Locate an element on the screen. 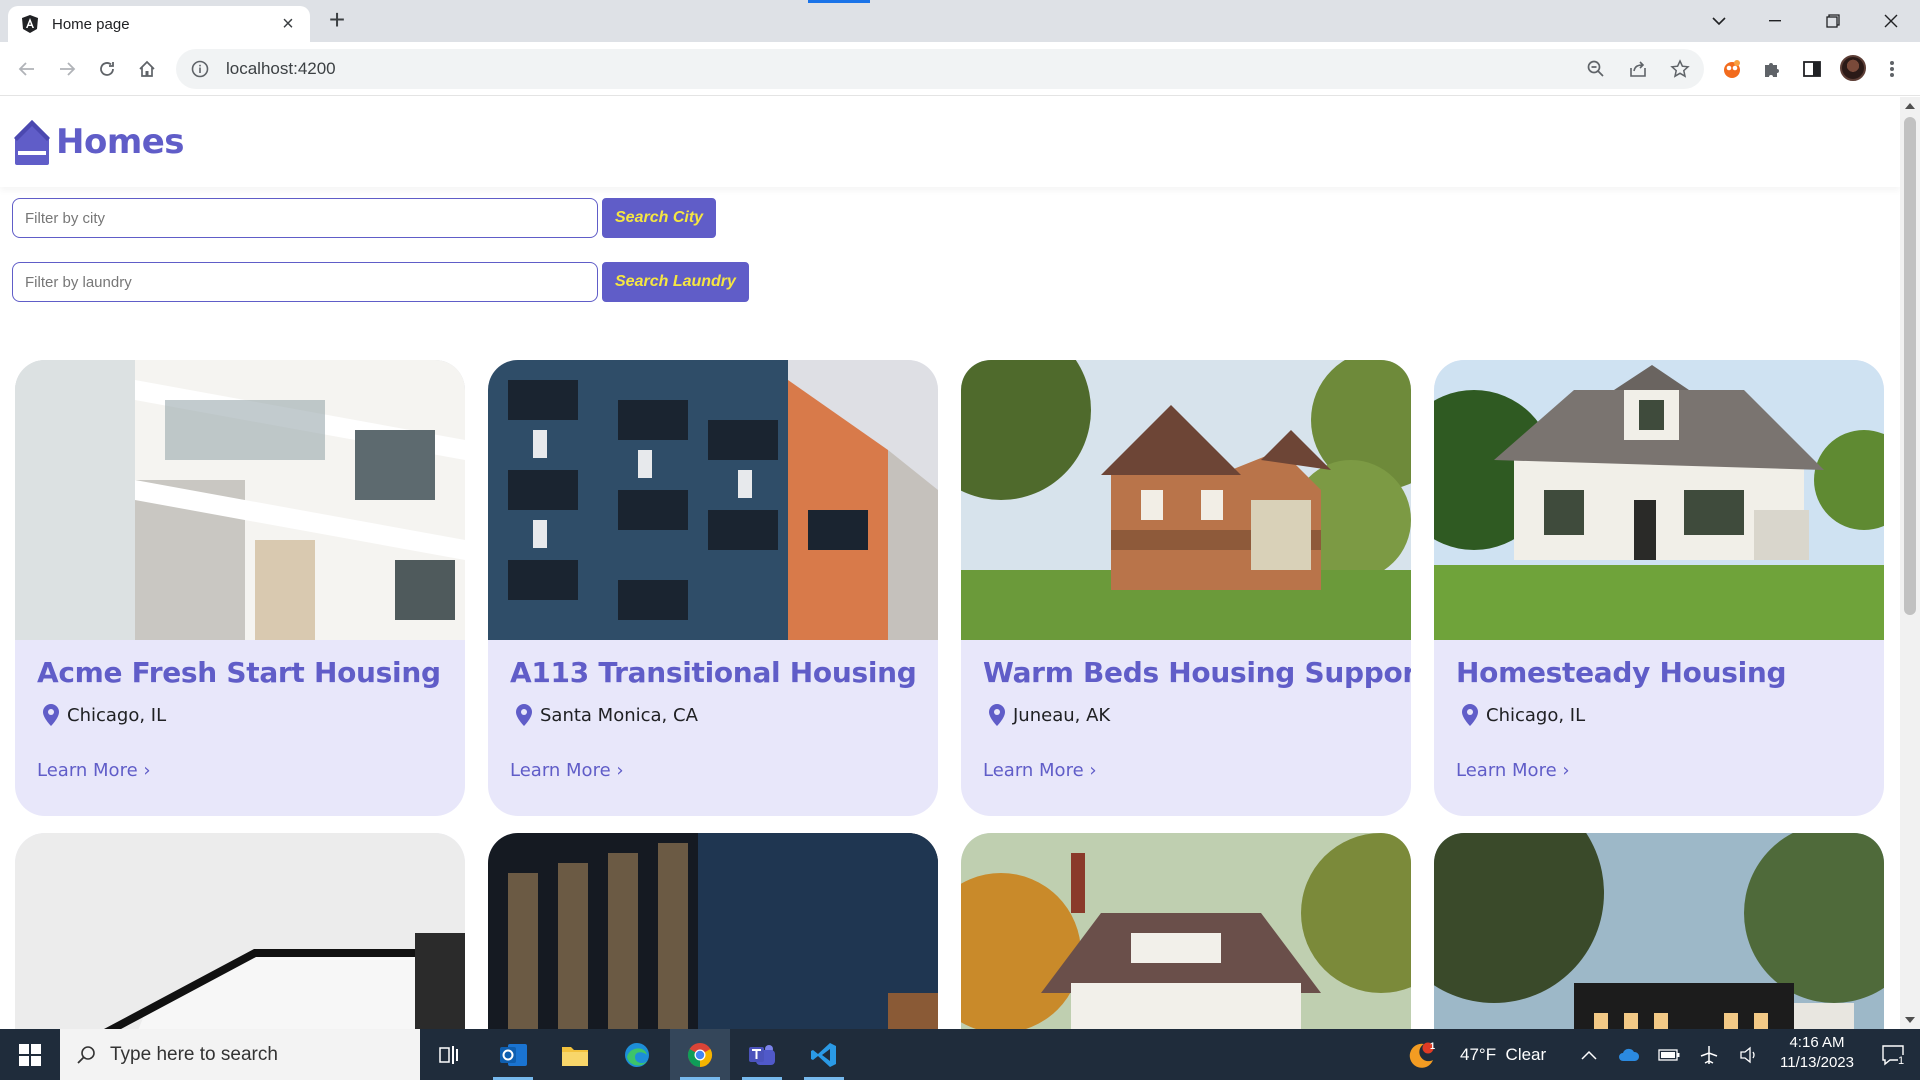  zoom-icon is located at coordinates (1596, 69).